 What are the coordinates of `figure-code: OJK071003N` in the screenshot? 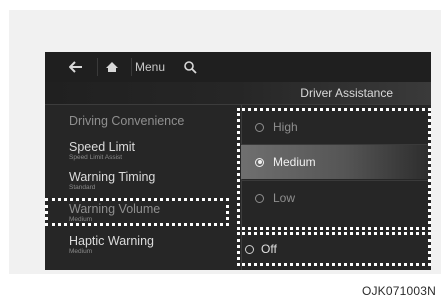 It's located at (398, 291).